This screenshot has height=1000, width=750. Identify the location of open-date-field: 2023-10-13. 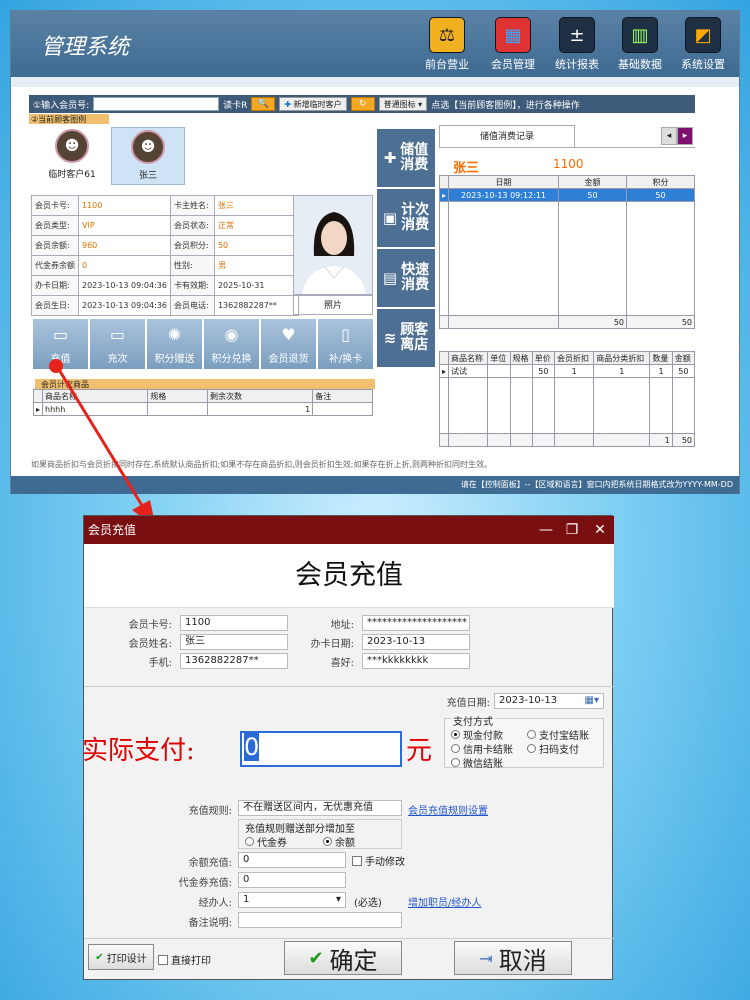
(416, 642).